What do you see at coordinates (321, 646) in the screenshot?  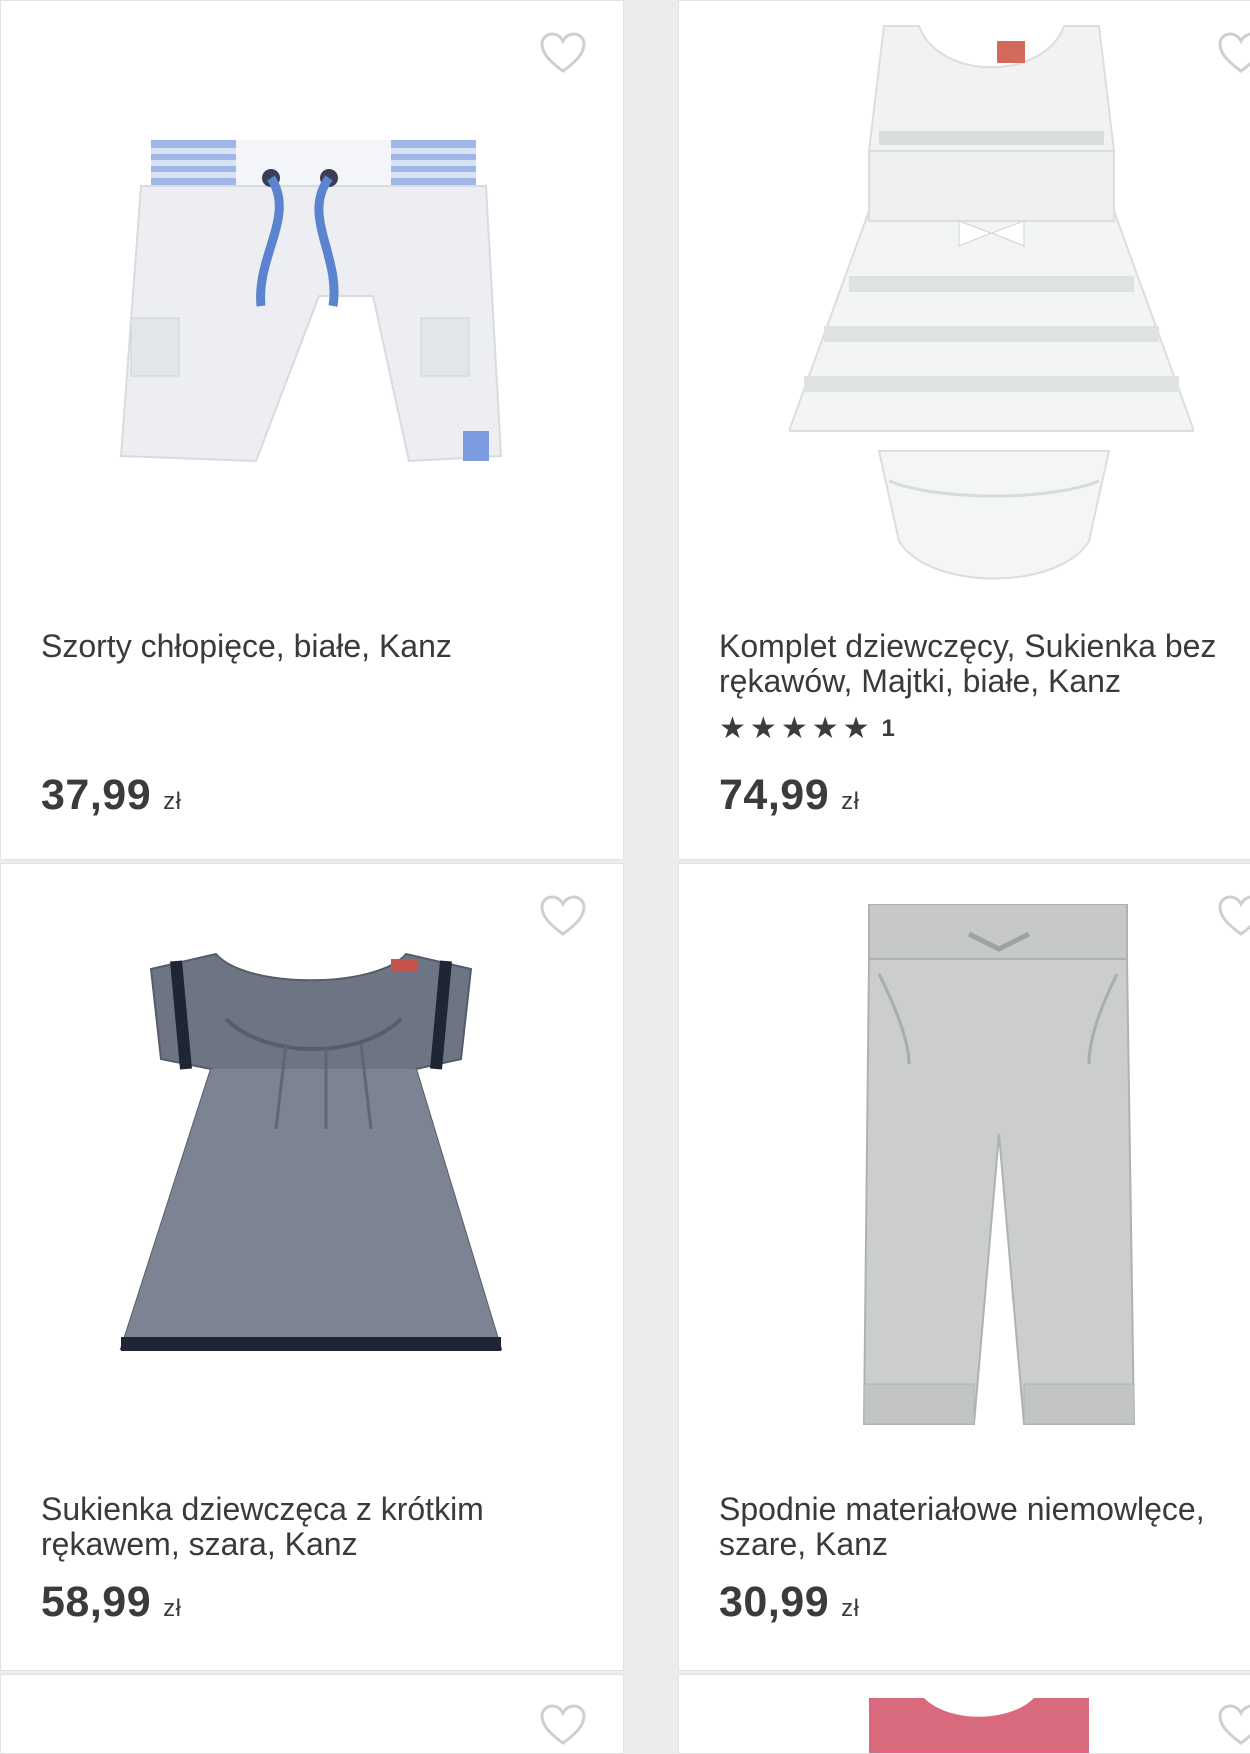 I see `product-title: Szorty chłopięce, białe, Kanz` at bounding box center [321, 646].